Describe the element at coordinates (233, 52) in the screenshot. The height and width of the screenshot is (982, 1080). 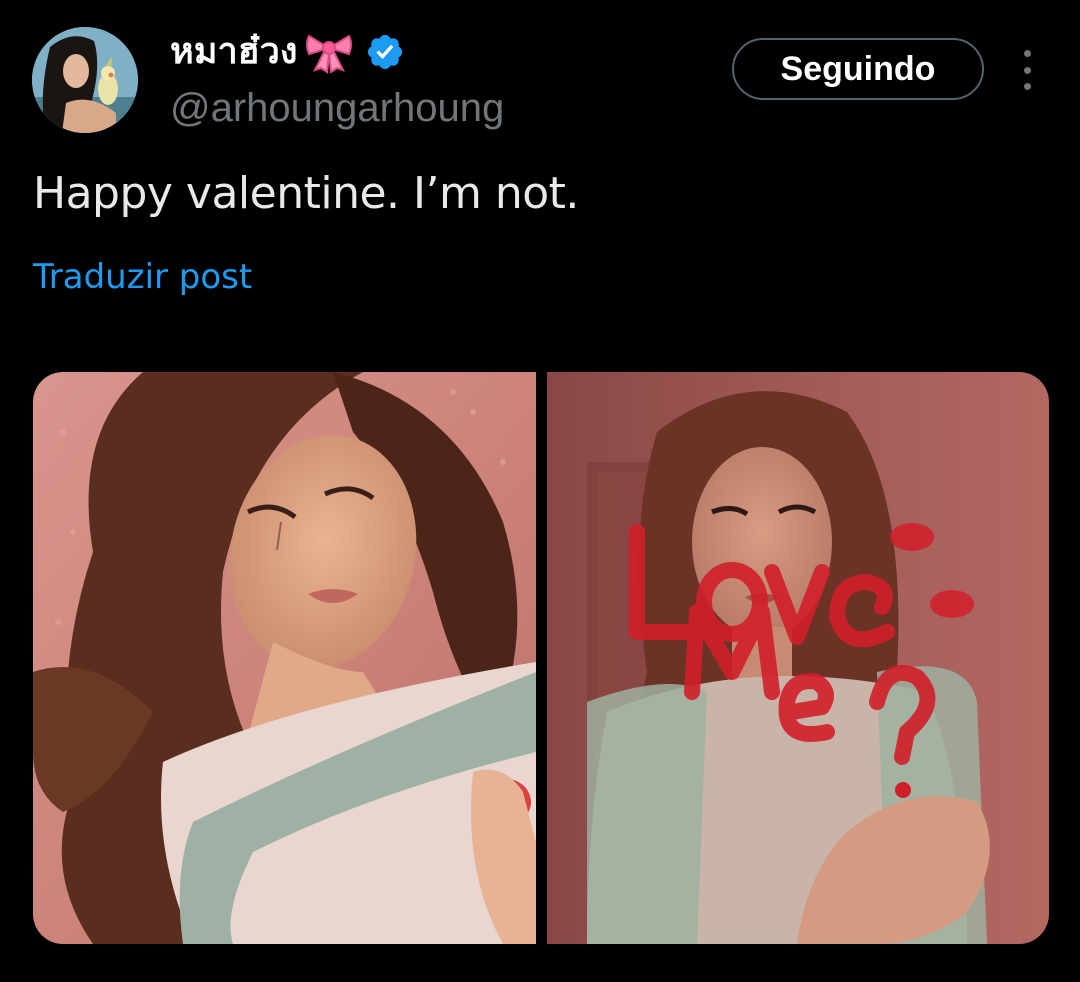
I see `display-name: หมาฮ๋วง` at that location.